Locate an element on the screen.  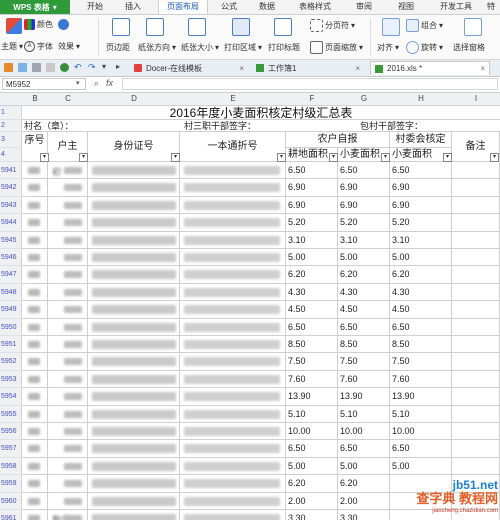
row-header: 5953 is located at coordinates (11, 379).